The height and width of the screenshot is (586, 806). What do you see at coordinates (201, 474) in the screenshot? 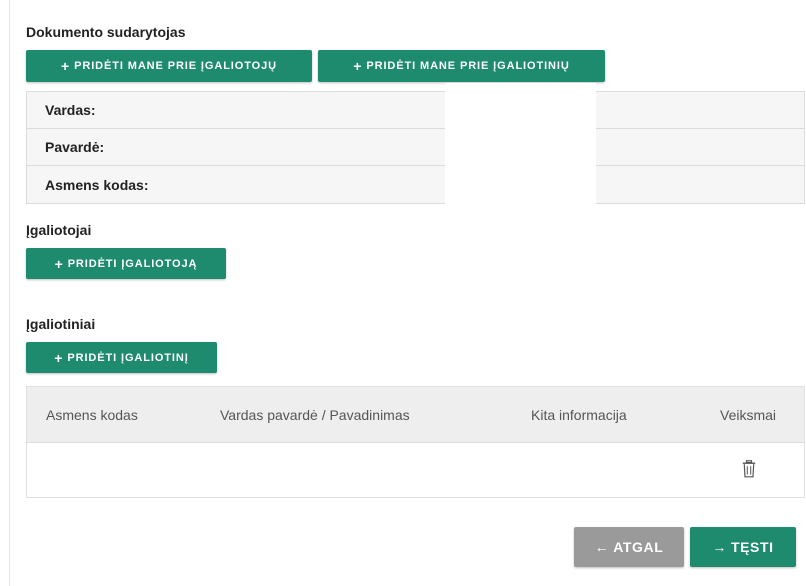
I see `redacted-row-cells` at bounding box center [201, 474].